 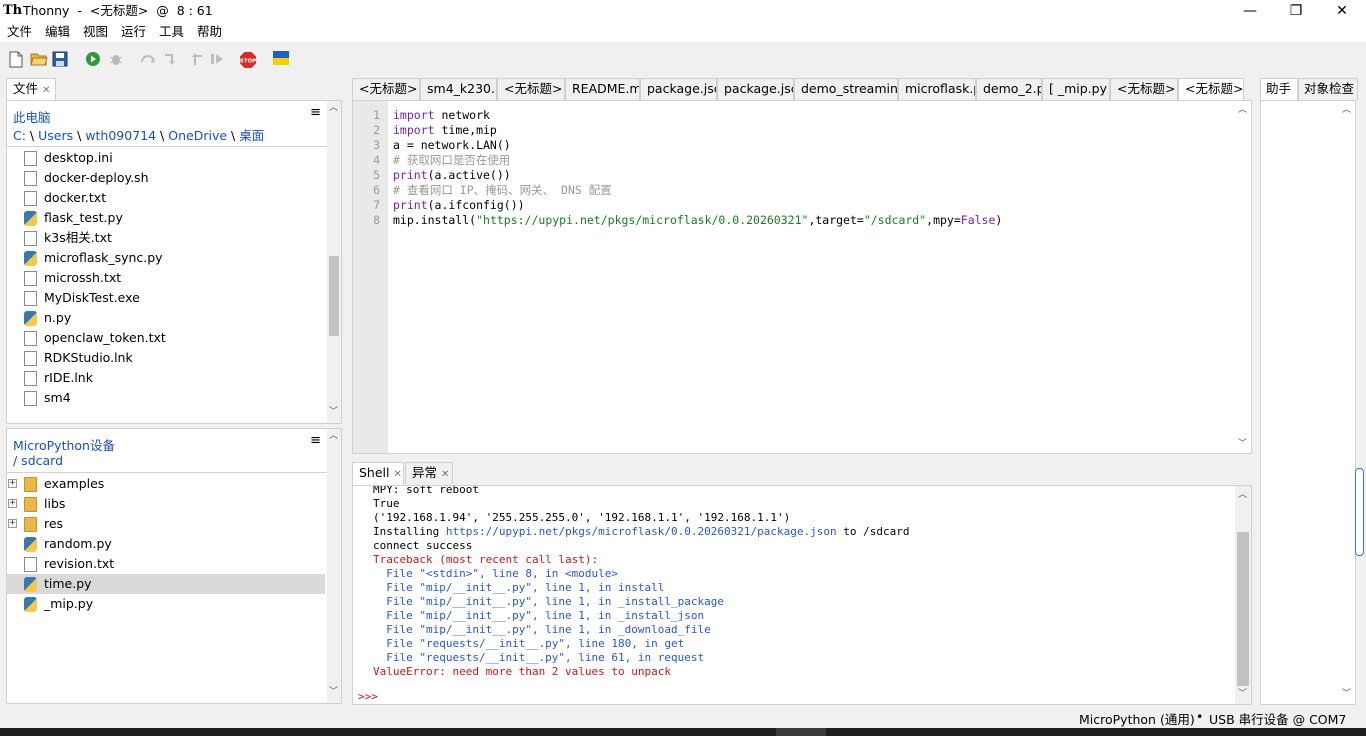 I want to click on tab-assistant: 助手, so click(x=1279, y=89).